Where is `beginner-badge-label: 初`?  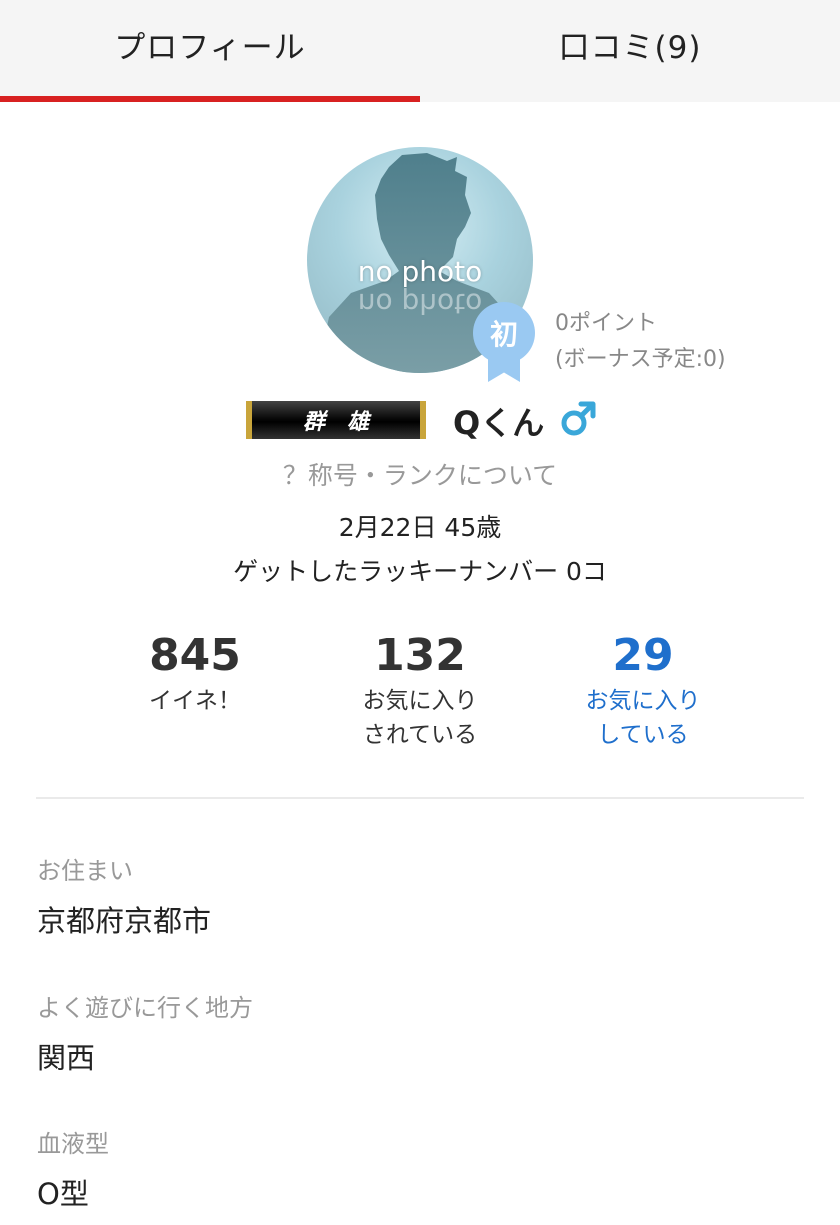
beginner-badge-label: 初 is located at coordinates (504, 333).